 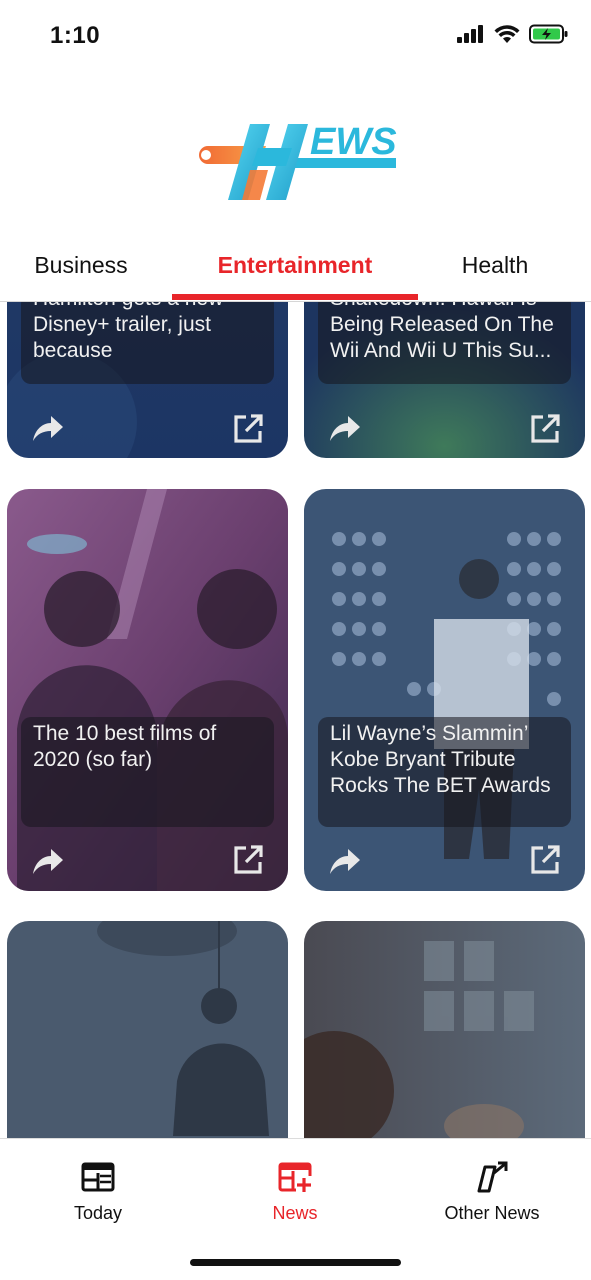 What do you see at coordinates (507, 34) in the screenshot?
I see `wifi-icon` at bounding box center [507, 34].